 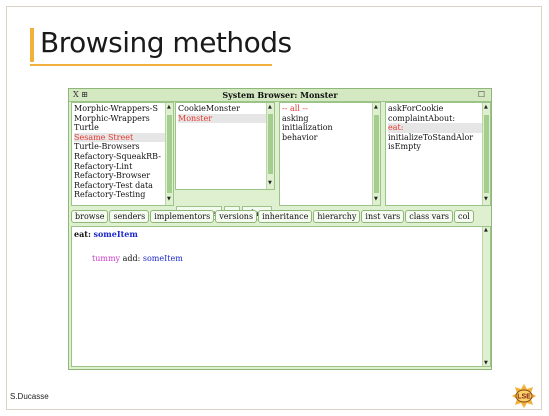 What do you see at coordinates (222, 118) in the screenshot?
I see `classes-item: Monster` at bounding box center [222, 118].